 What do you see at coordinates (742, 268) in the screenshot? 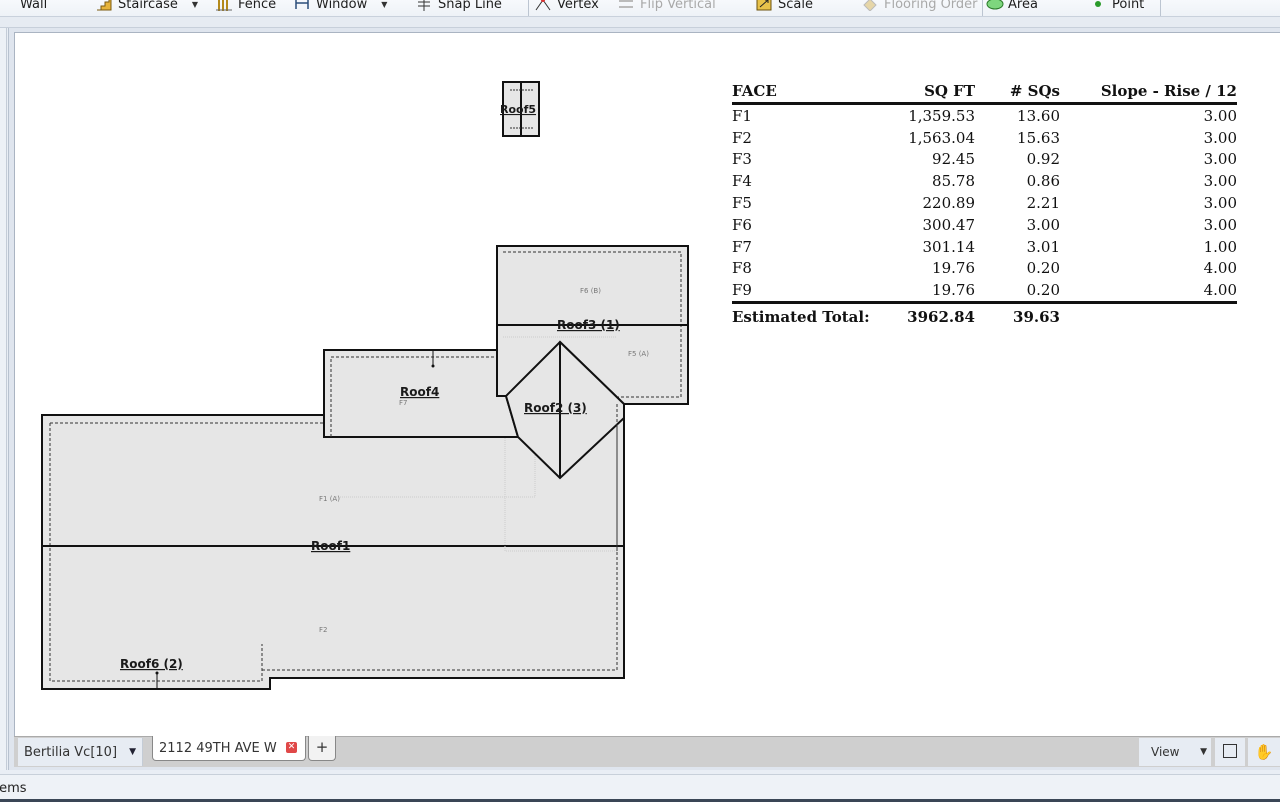
I see `face-cell: F8` at bounding box center [742, 268].